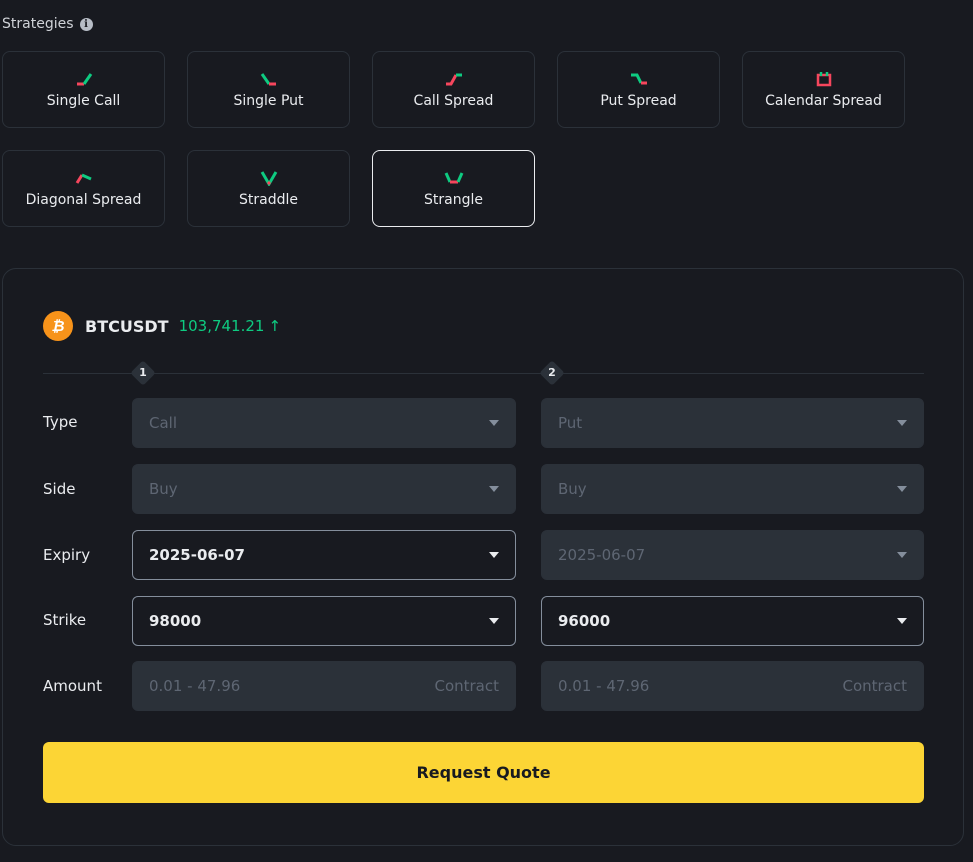 The height and width of the screenshot is (862, 973). What do you see at coordinates (604, 686) in the screenshot?
I see `leg2-amount-placeholder: 0.01 - 47.96` at bounding box center [604, 686].